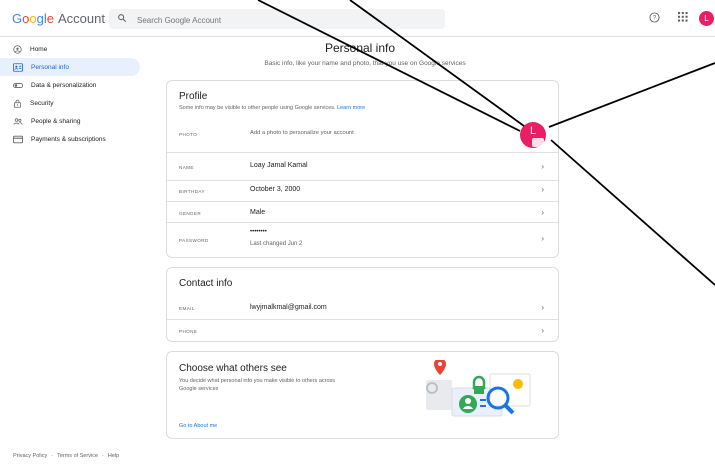 The width and height of the screenshot is (715, 469). I want to click on sidebar-item-people-sharing: People & sharing, so click(70, 121).